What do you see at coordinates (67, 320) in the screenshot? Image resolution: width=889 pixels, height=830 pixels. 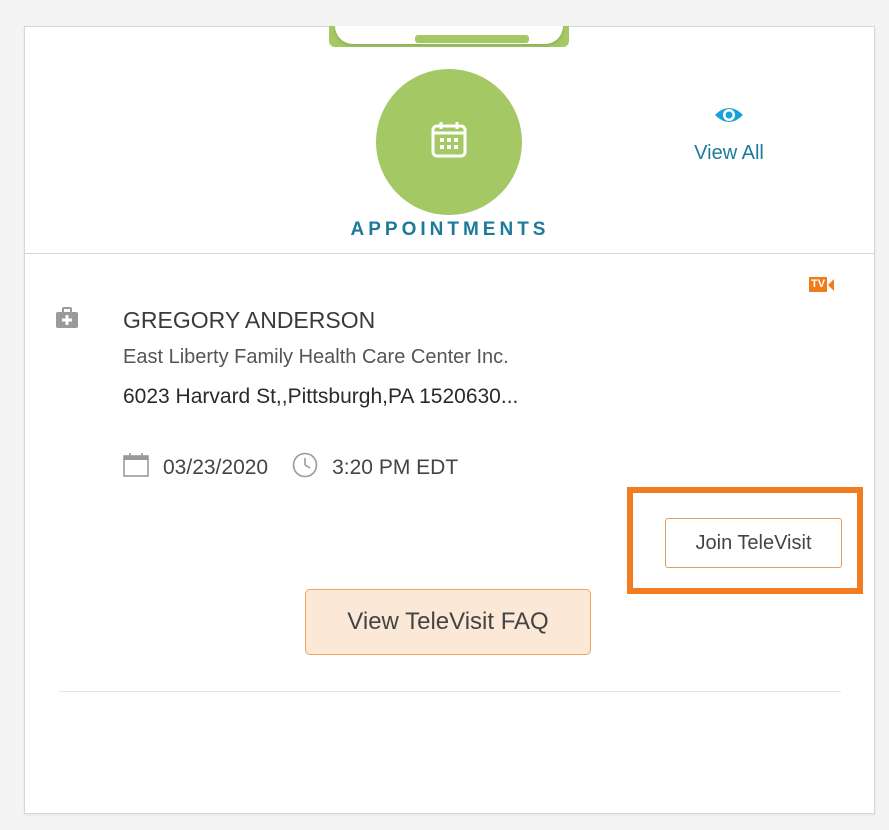 I see `medical-kit-icon` at bounding box center [67, 320].